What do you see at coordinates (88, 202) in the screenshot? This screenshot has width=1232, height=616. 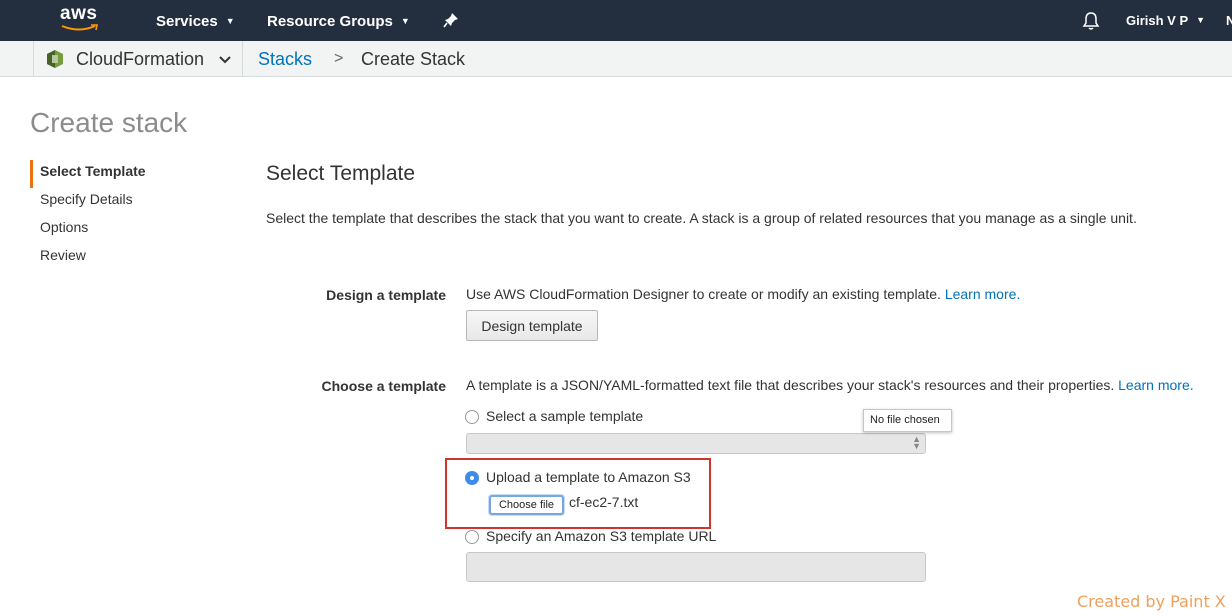 I see `step-specify-details: Specify Details` at bounding box center [88, 202].